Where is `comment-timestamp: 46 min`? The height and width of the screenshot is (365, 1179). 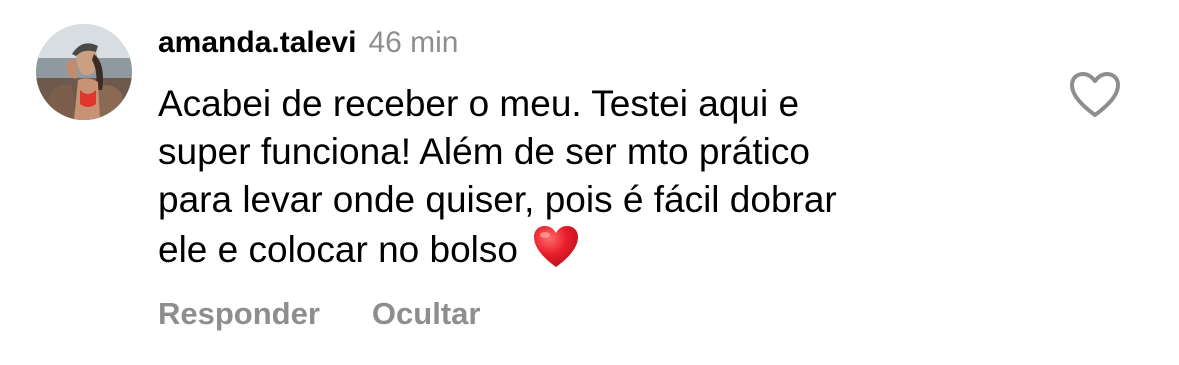
comment-timestamp: 46 min is located at coordinates (413, 42).